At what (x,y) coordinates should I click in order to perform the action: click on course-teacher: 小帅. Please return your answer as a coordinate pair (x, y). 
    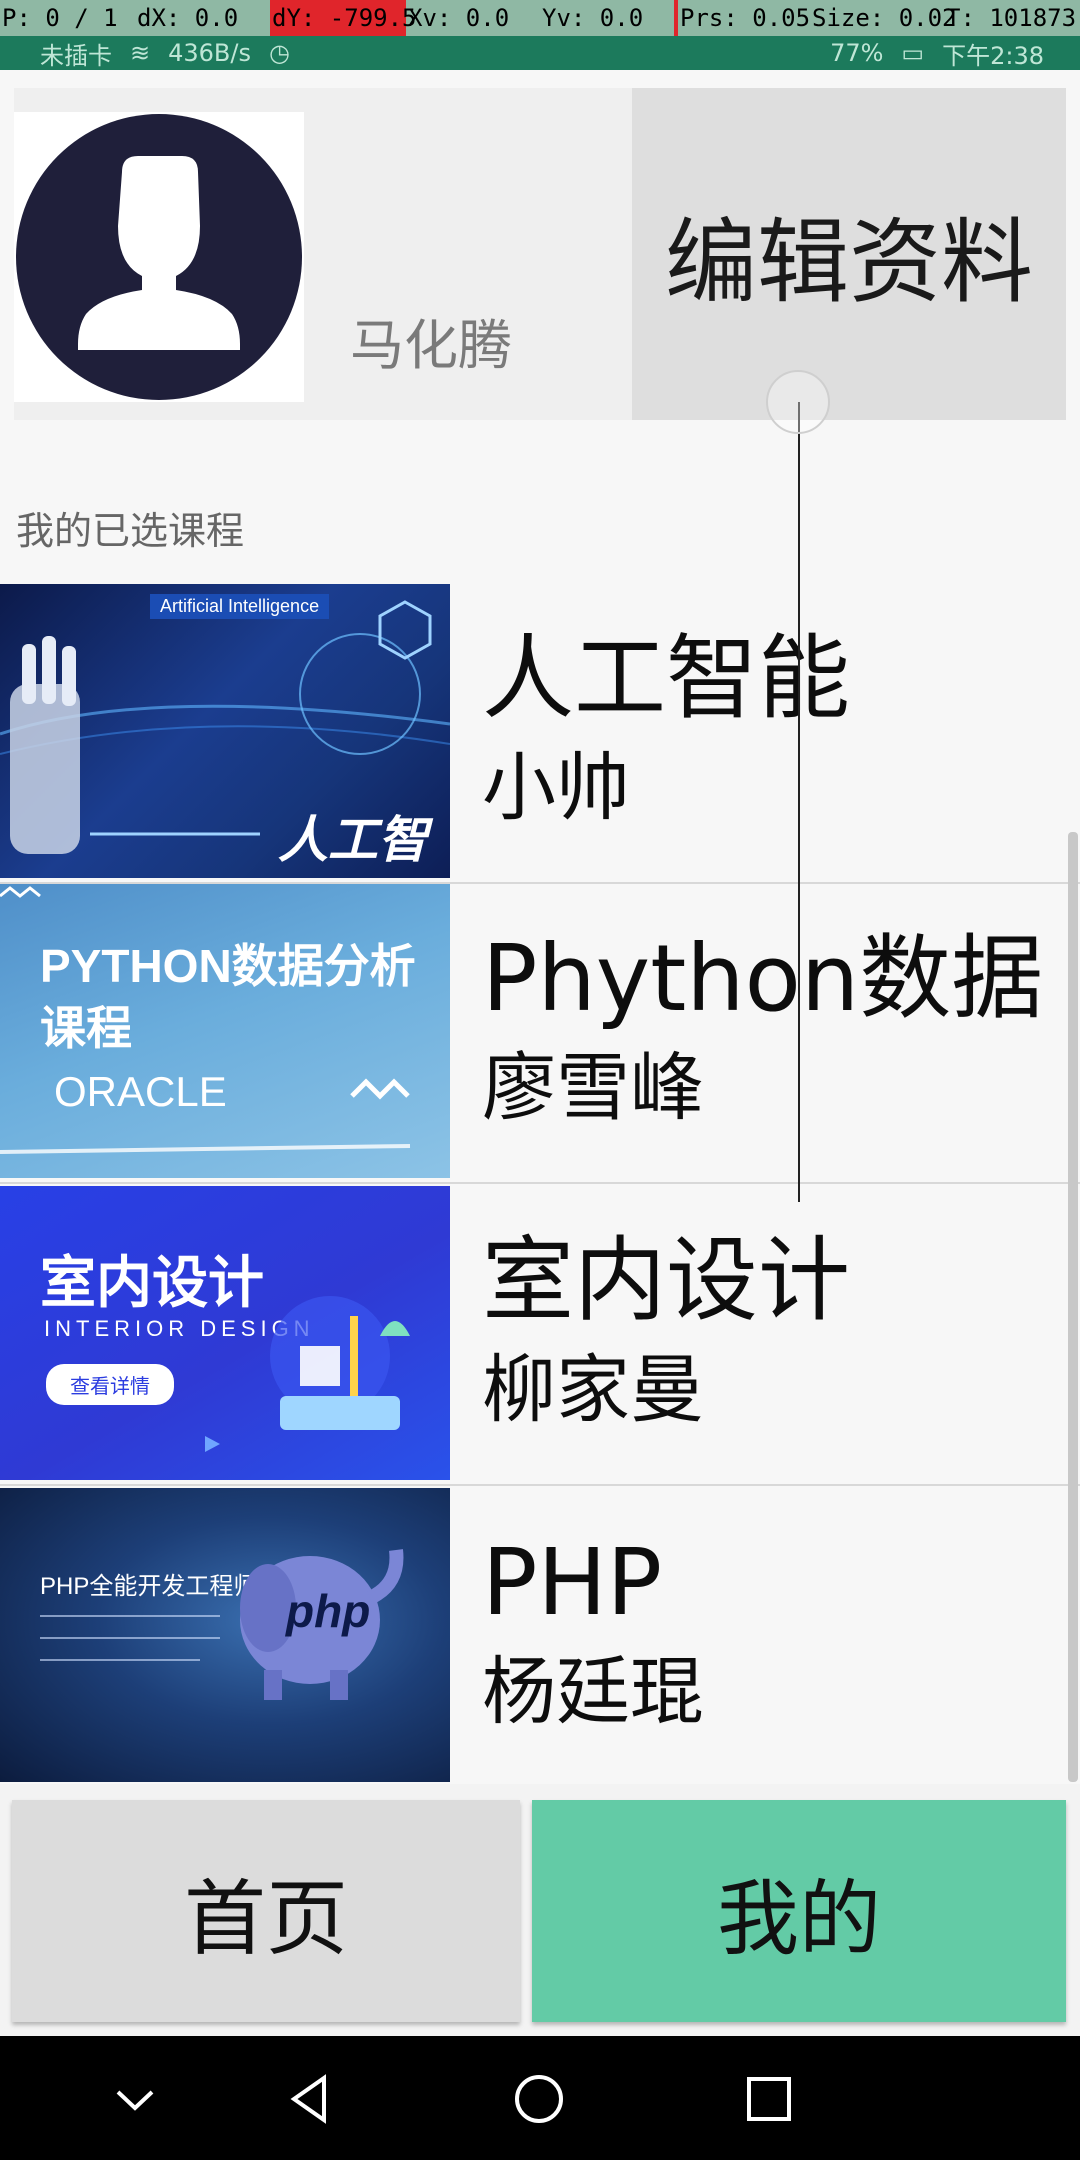
    Looking at the image, I should click on (556, 788).